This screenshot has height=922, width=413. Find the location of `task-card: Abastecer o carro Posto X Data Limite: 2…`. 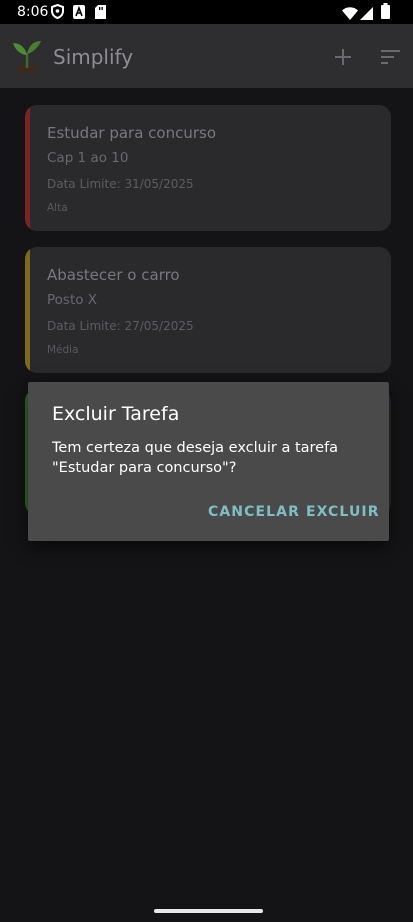

task-card: Abastecer o carro Posto X Data Limite: 2… is located at coordinates (208, 310).